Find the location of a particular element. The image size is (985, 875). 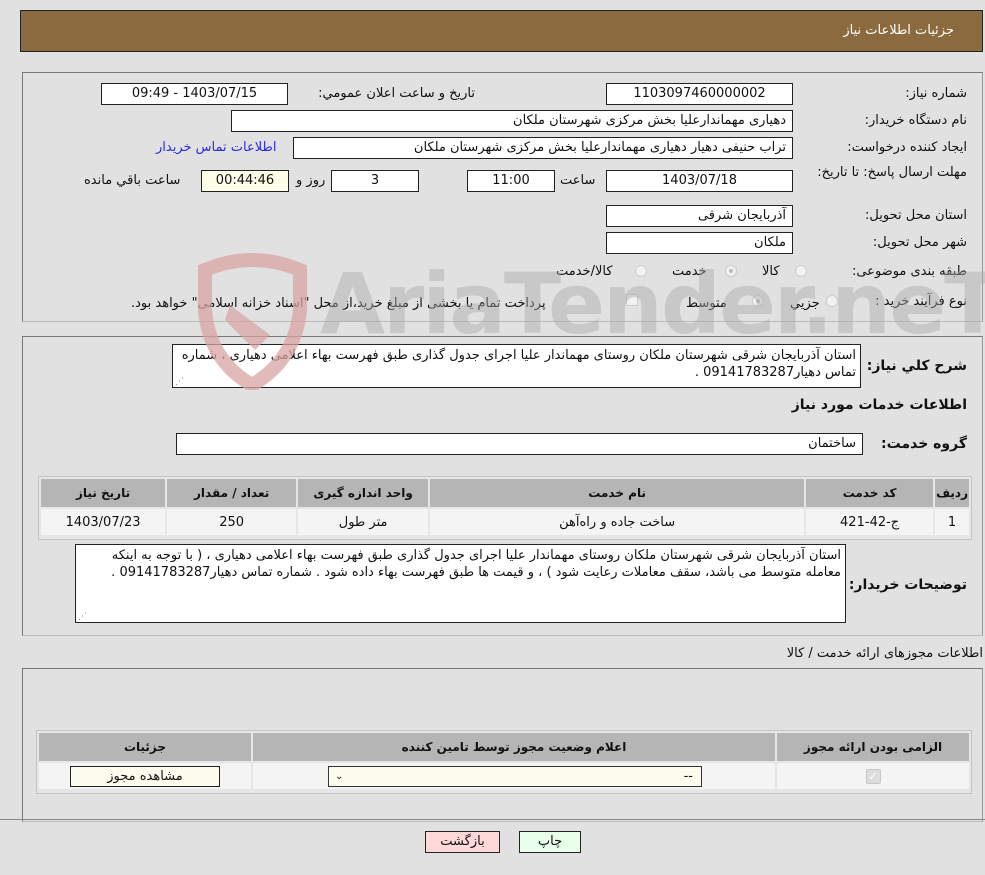

col-row: ردیف is located at coordinates (952, 493).